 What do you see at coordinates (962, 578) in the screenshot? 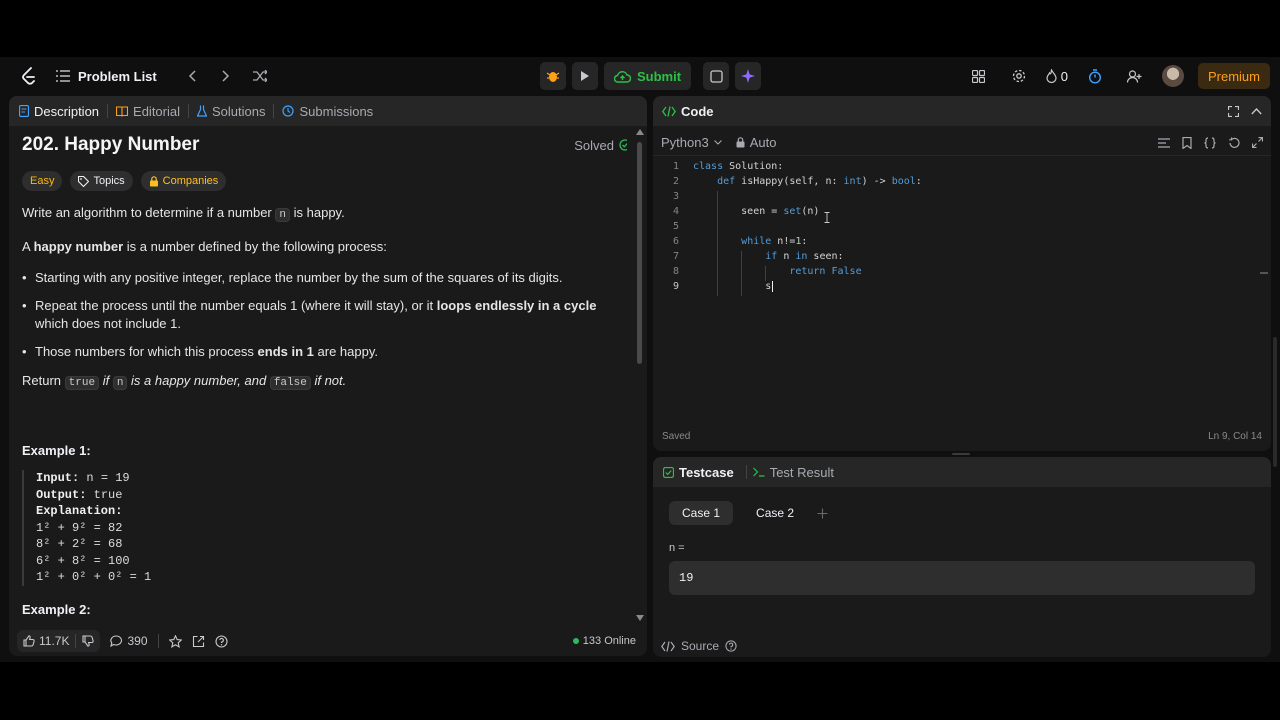
I see `variable-input: 19` at bounding box center [962, 578].